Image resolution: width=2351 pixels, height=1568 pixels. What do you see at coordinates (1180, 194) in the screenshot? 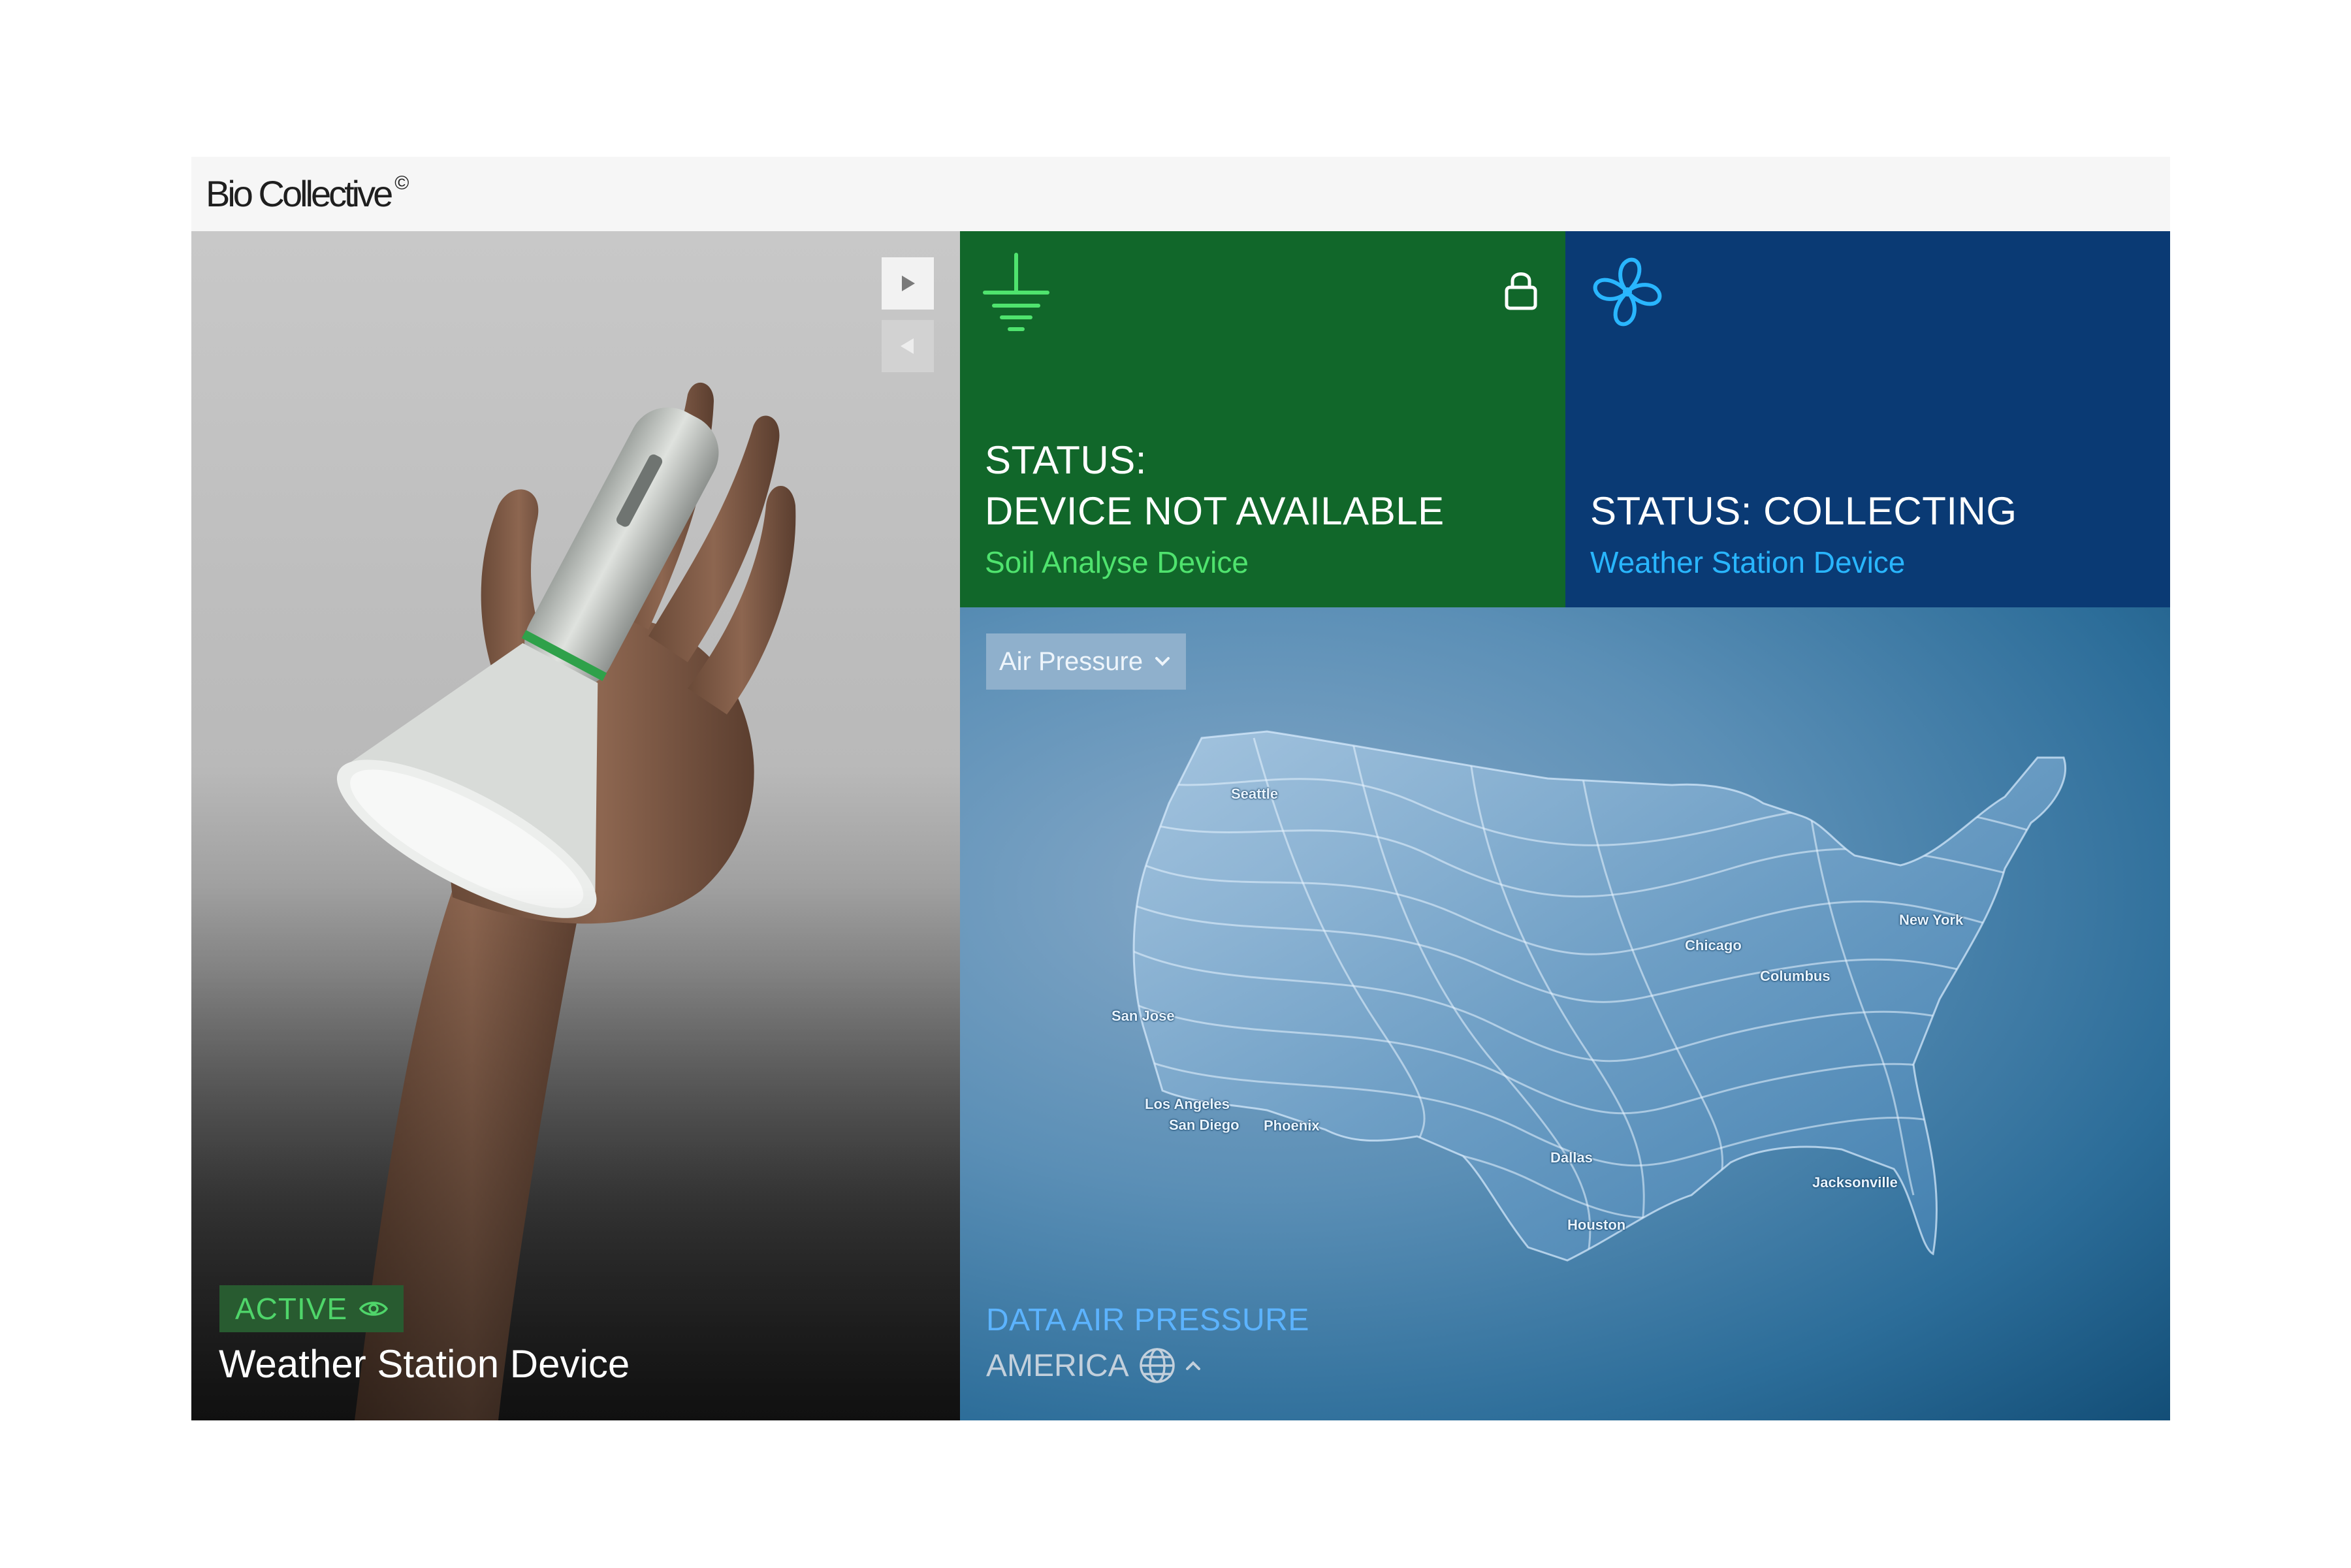
I see `top-bar: Bio Collective ©` at bounding box center [1180, 194].